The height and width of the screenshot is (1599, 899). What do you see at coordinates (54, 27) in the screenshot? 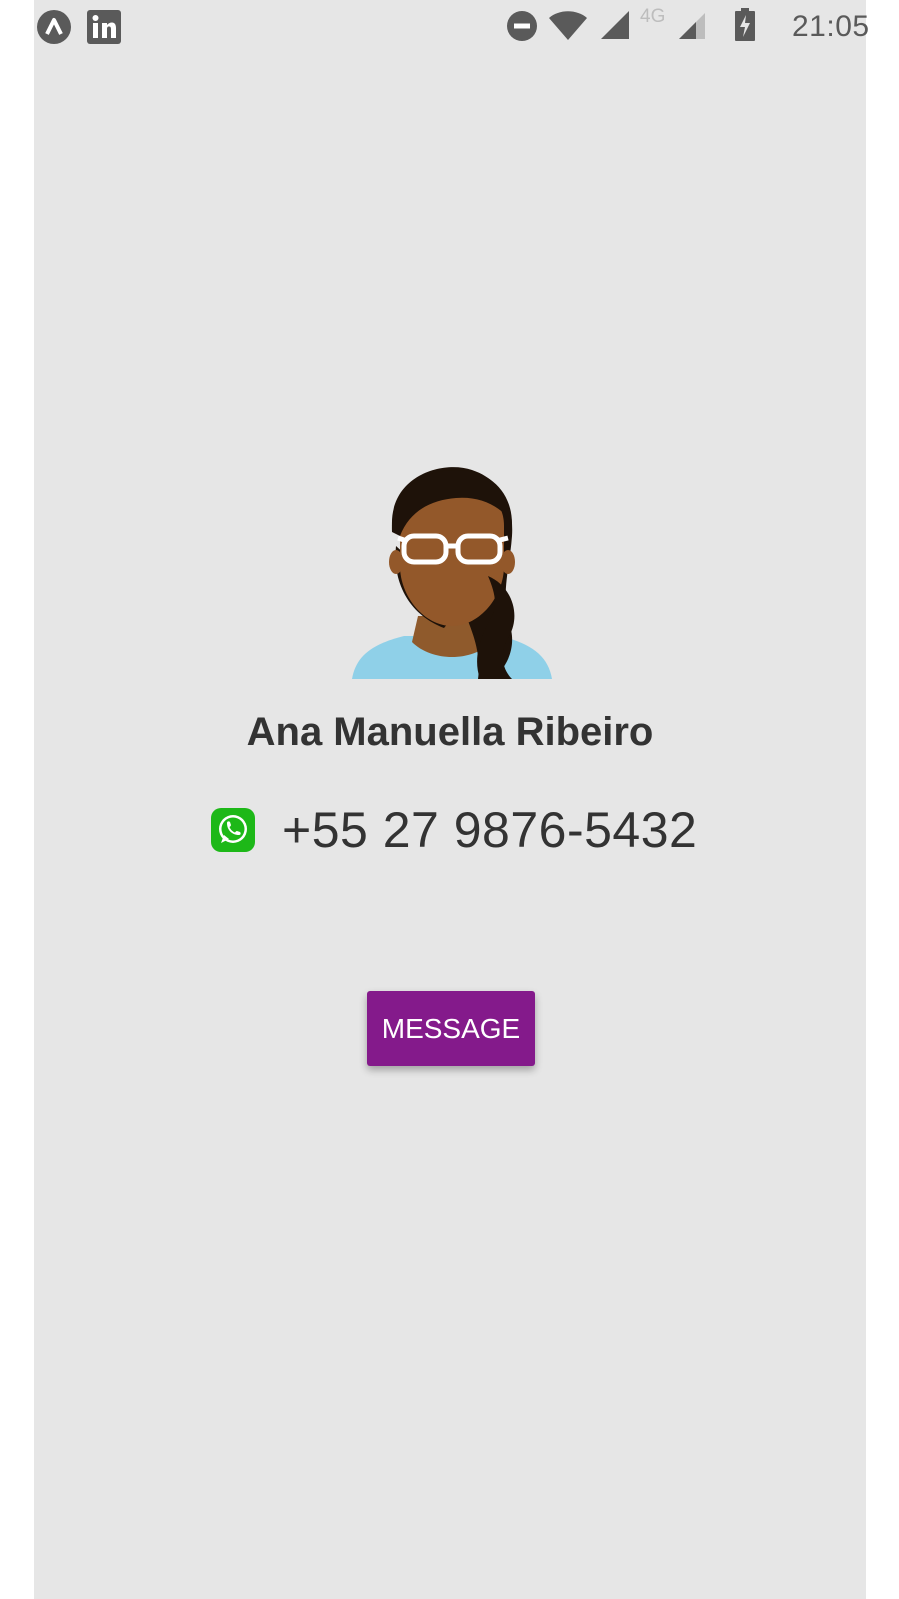
I see `app-launcher-icon` at bounding box center [54, 27].